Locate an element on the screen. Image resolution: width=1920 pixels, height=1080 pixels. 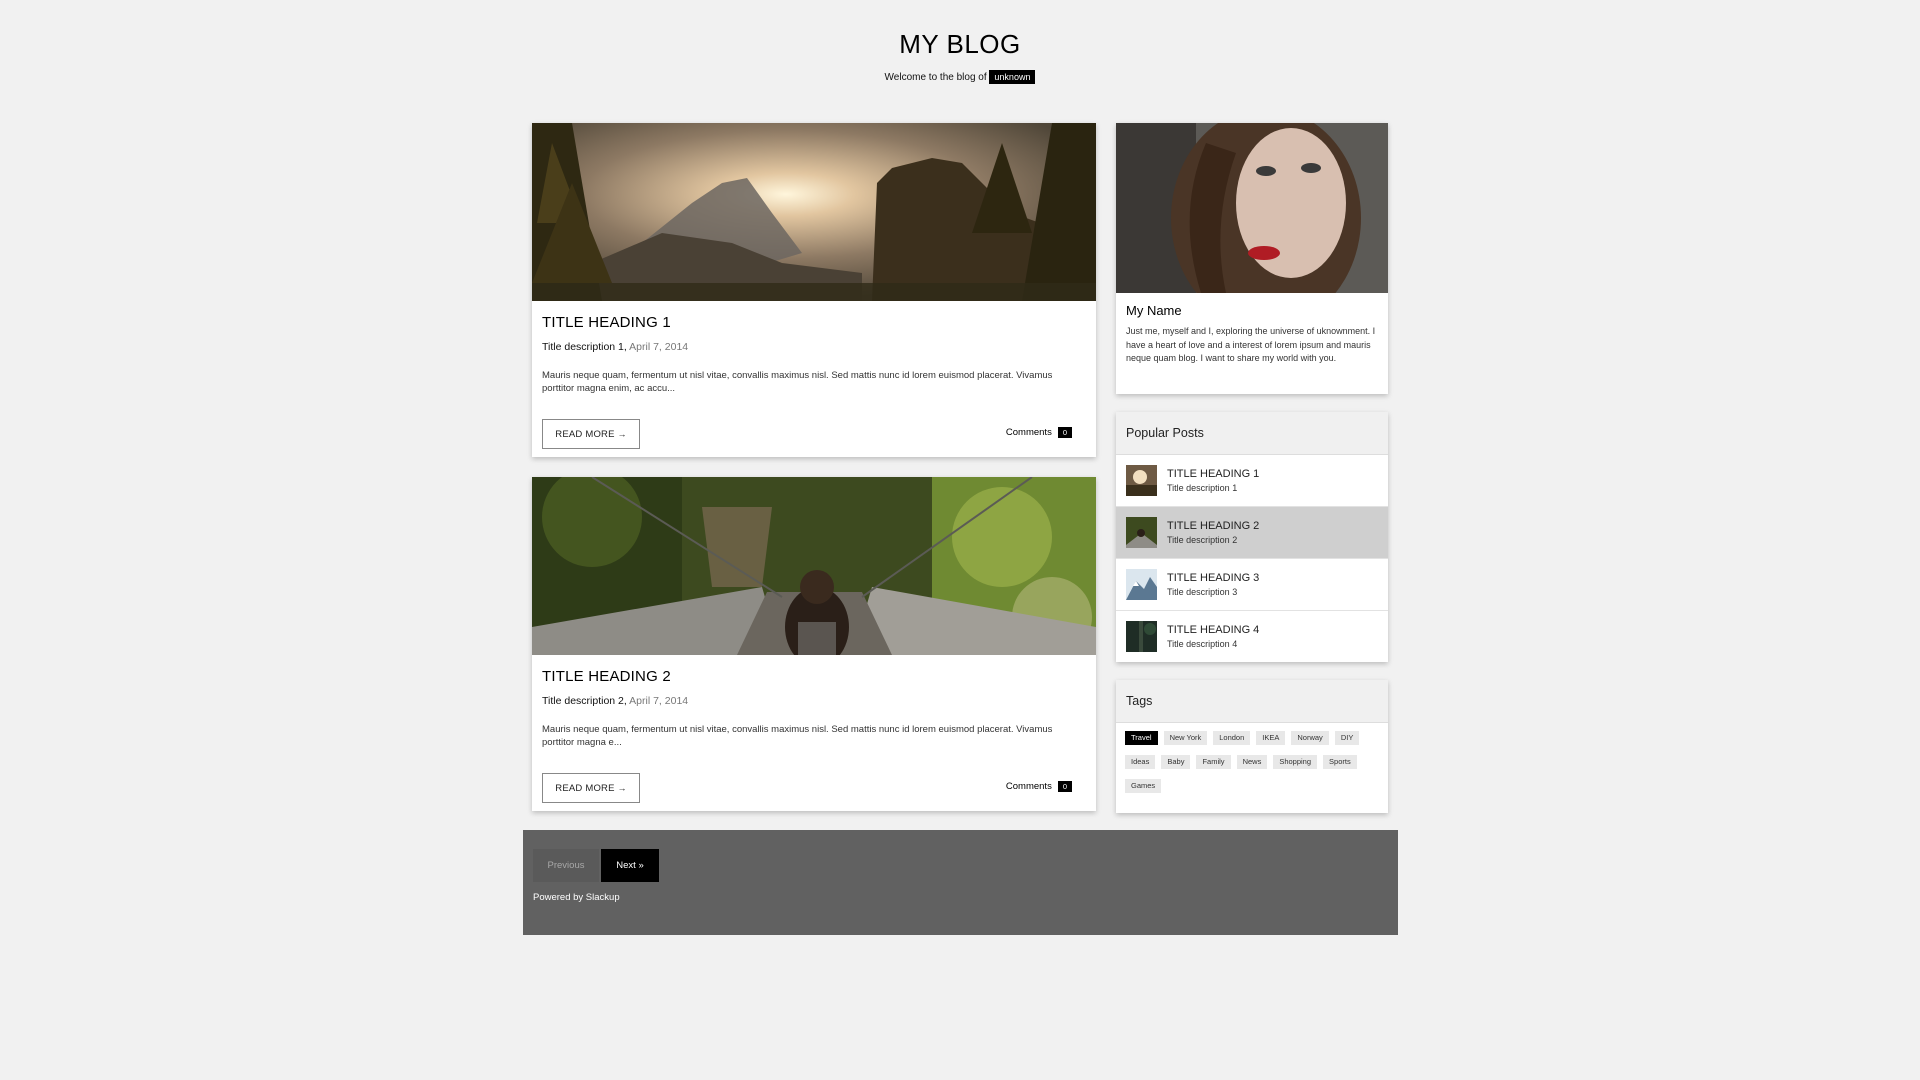
popular-thumb-snow-mountain is located at coordinates (1141, 584).